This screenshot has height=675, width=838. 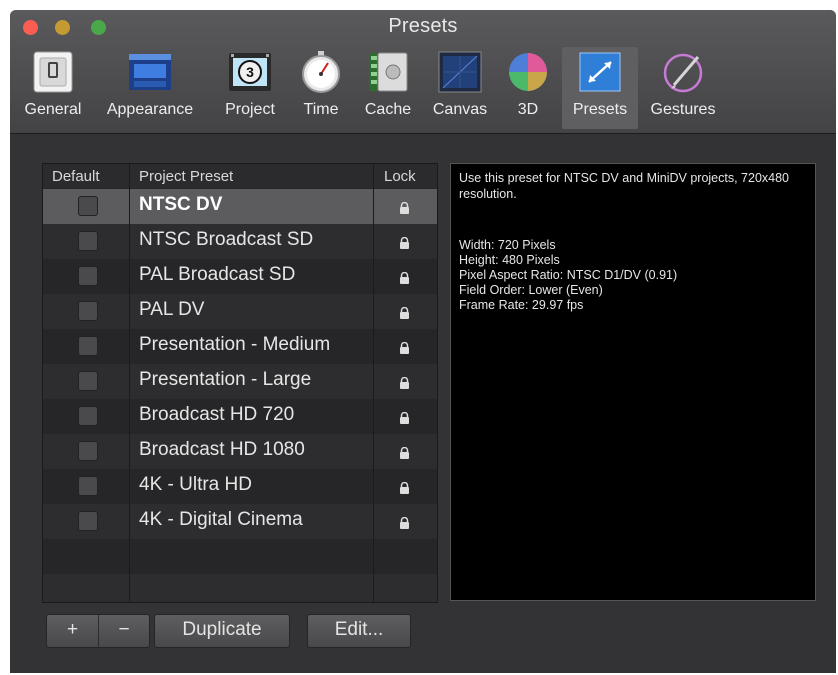 What do you see at coordinates (53, 109) in the screenshot?
I see `tab-general-label: General` at bounding box center [53, 109].